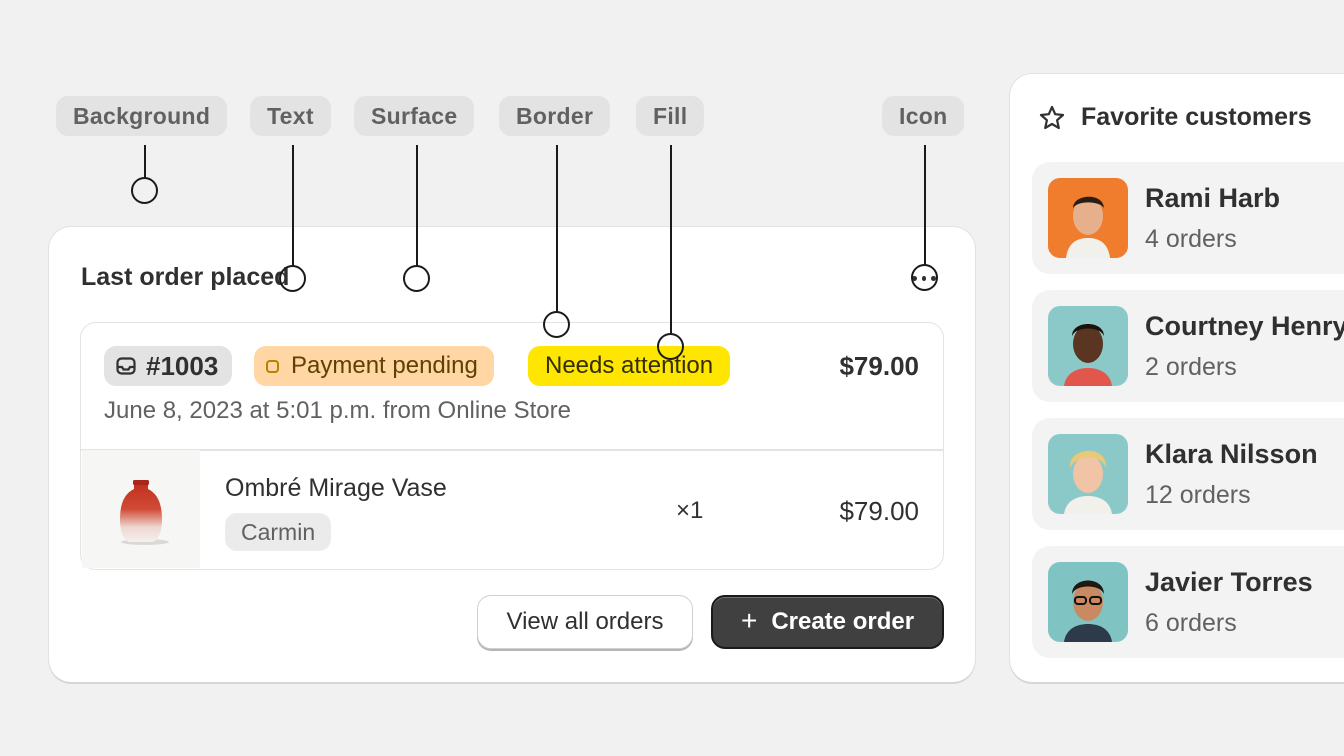  Describe the element at coordinates (1198, 495) in the screenshot. I see `customer-orders: 12 orders` at that location.